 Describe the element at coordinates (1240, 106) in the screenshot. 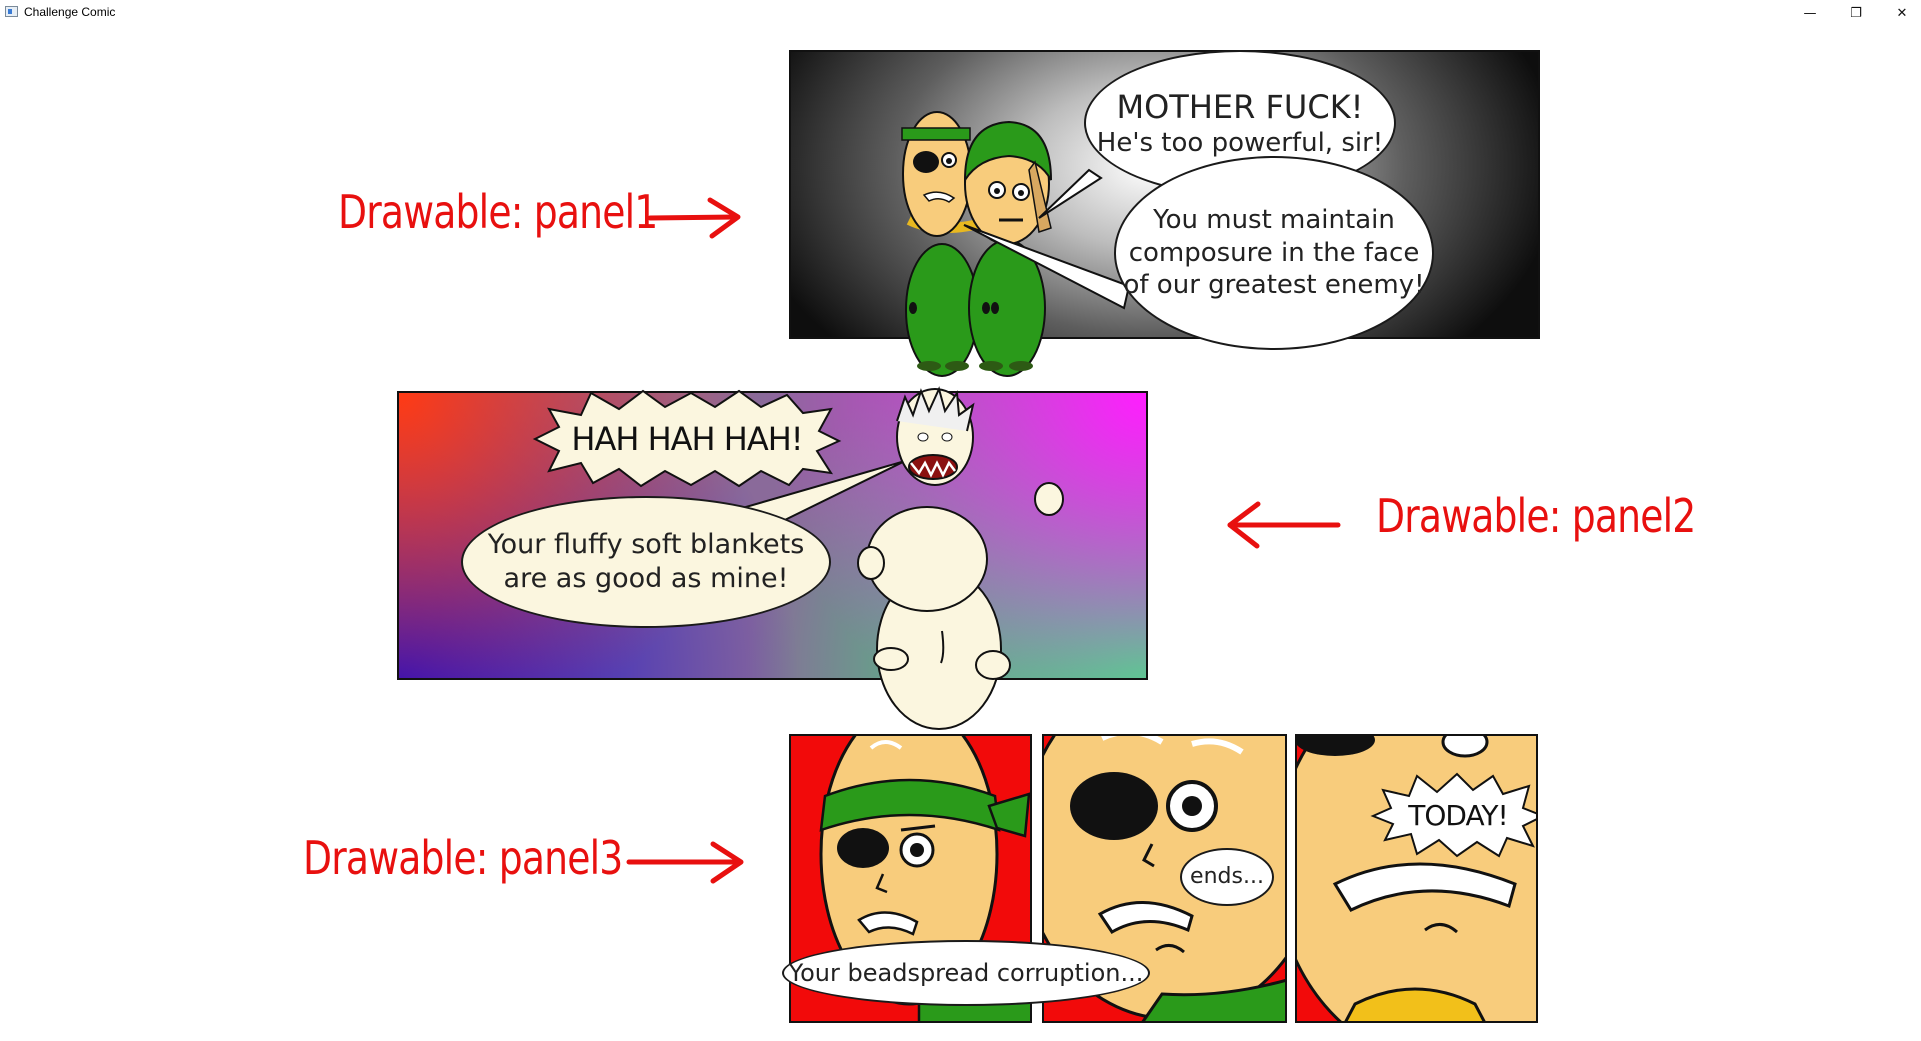

I see `bubble-text: MOTHER FUCK!` at that location.